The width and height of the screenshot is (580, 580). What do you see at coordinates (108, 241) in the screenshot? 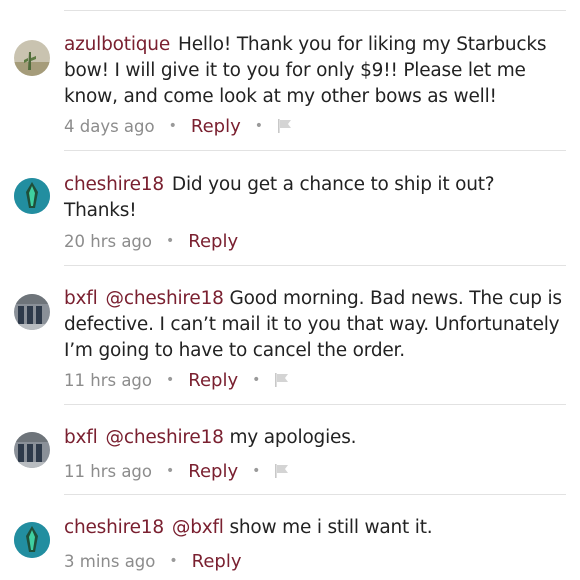
I see `timestamp: 20 hrs ago` at bounding box center [108, 241].